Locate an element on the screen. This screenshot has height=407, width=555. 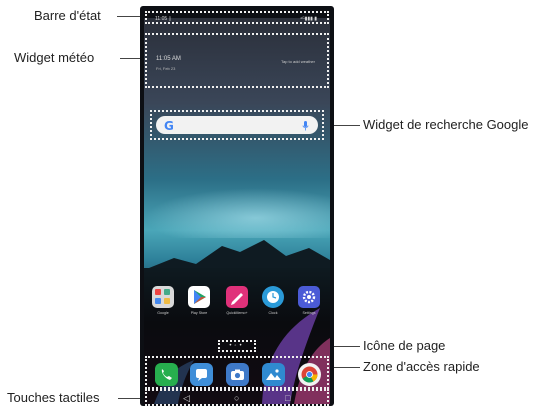
quick-access-dock is located at coordinates (237, 372).